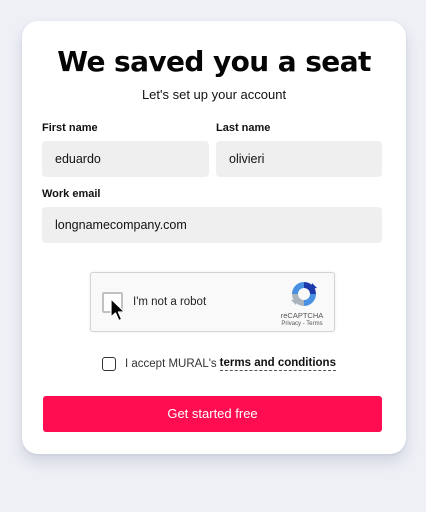 The width and height of the screenshot is (426, 512). I want to click on page-subtitle: Let's set up your account, so click(214, 94).